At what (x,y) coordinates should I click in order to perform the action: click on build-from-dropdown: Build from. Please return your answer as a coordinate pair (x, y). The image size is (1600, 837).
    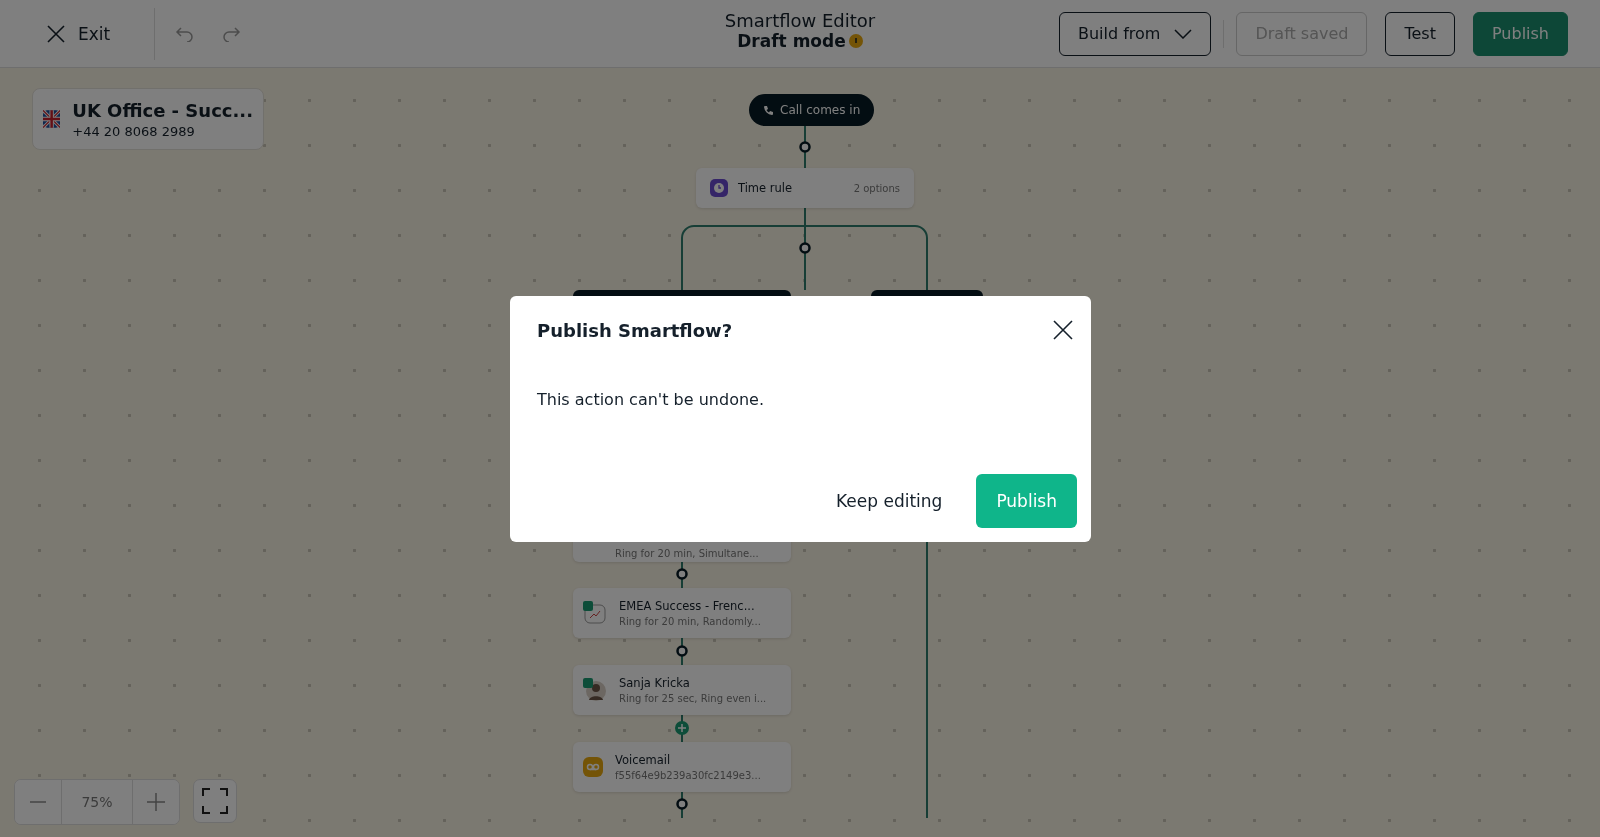
    Looking at the image, I should click on (1135, 33).